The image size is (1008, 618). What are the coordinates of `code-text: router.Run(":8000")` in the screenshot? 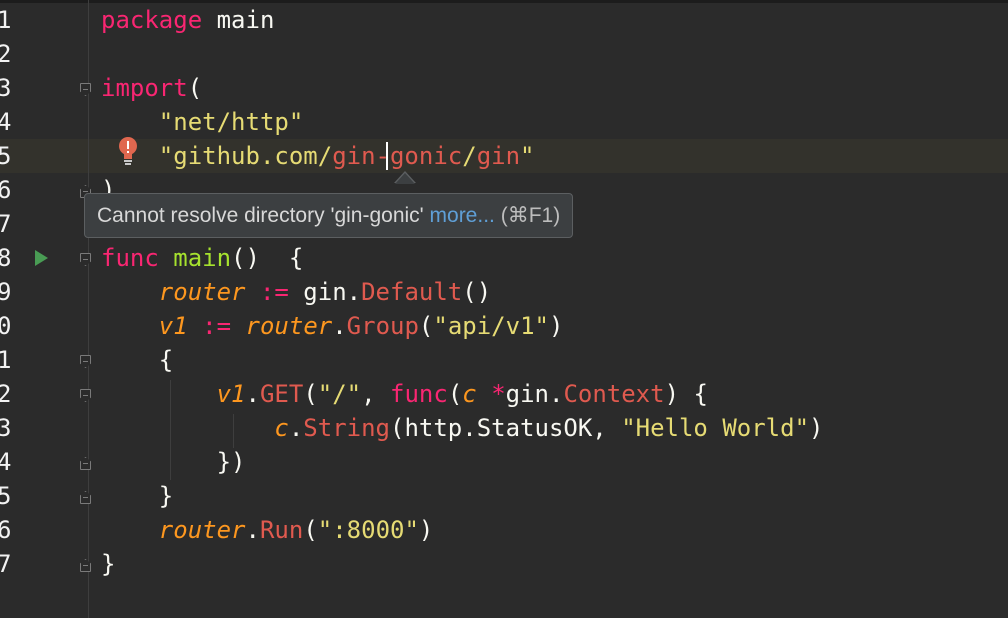 It's located at (267, 530).